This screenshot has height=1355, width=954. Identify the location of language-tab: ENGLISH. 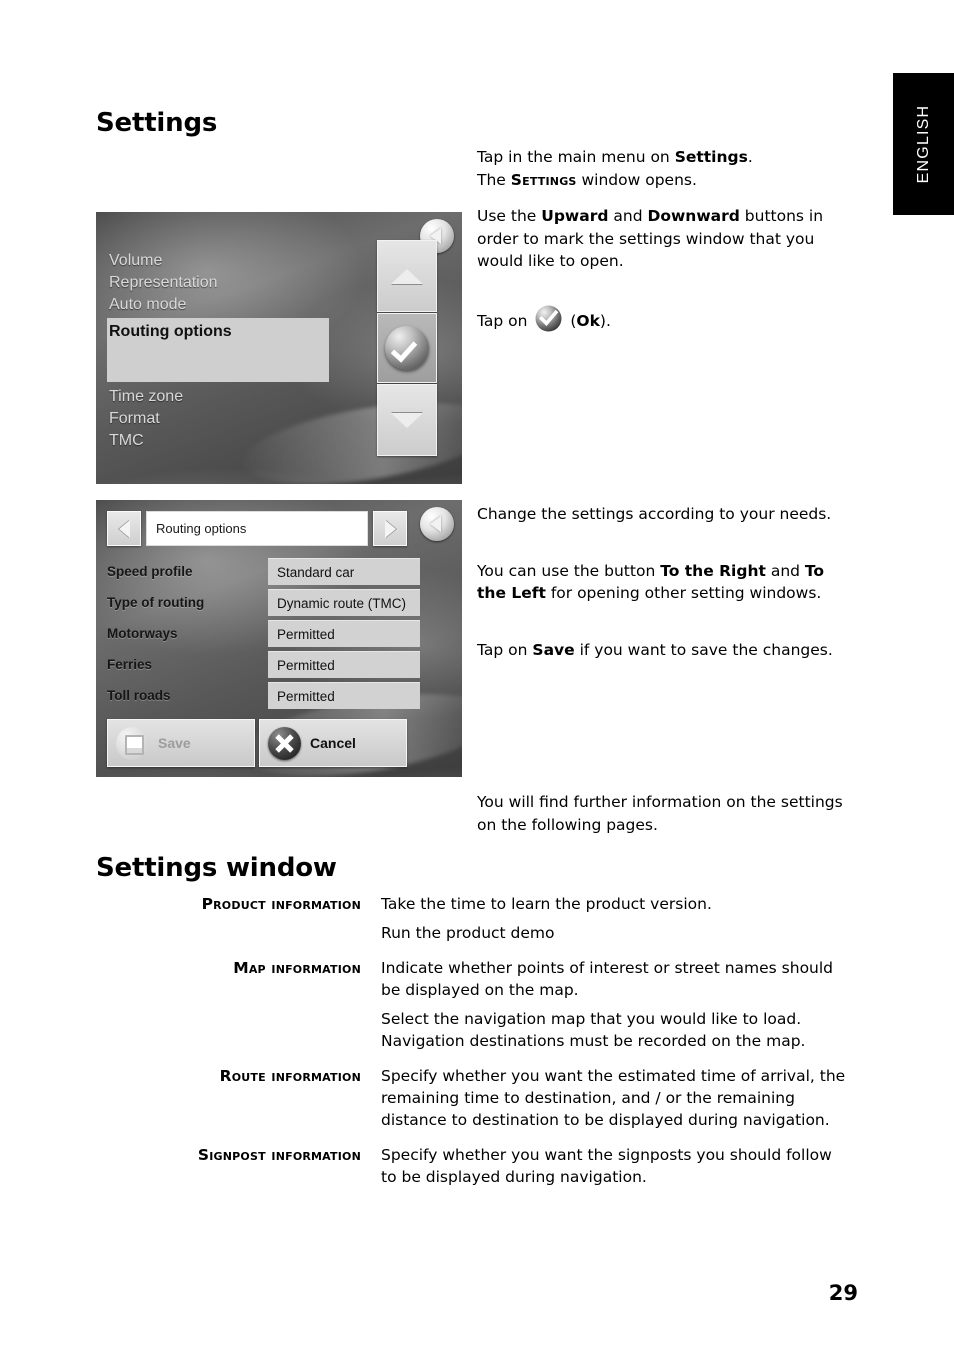
(923, 144).